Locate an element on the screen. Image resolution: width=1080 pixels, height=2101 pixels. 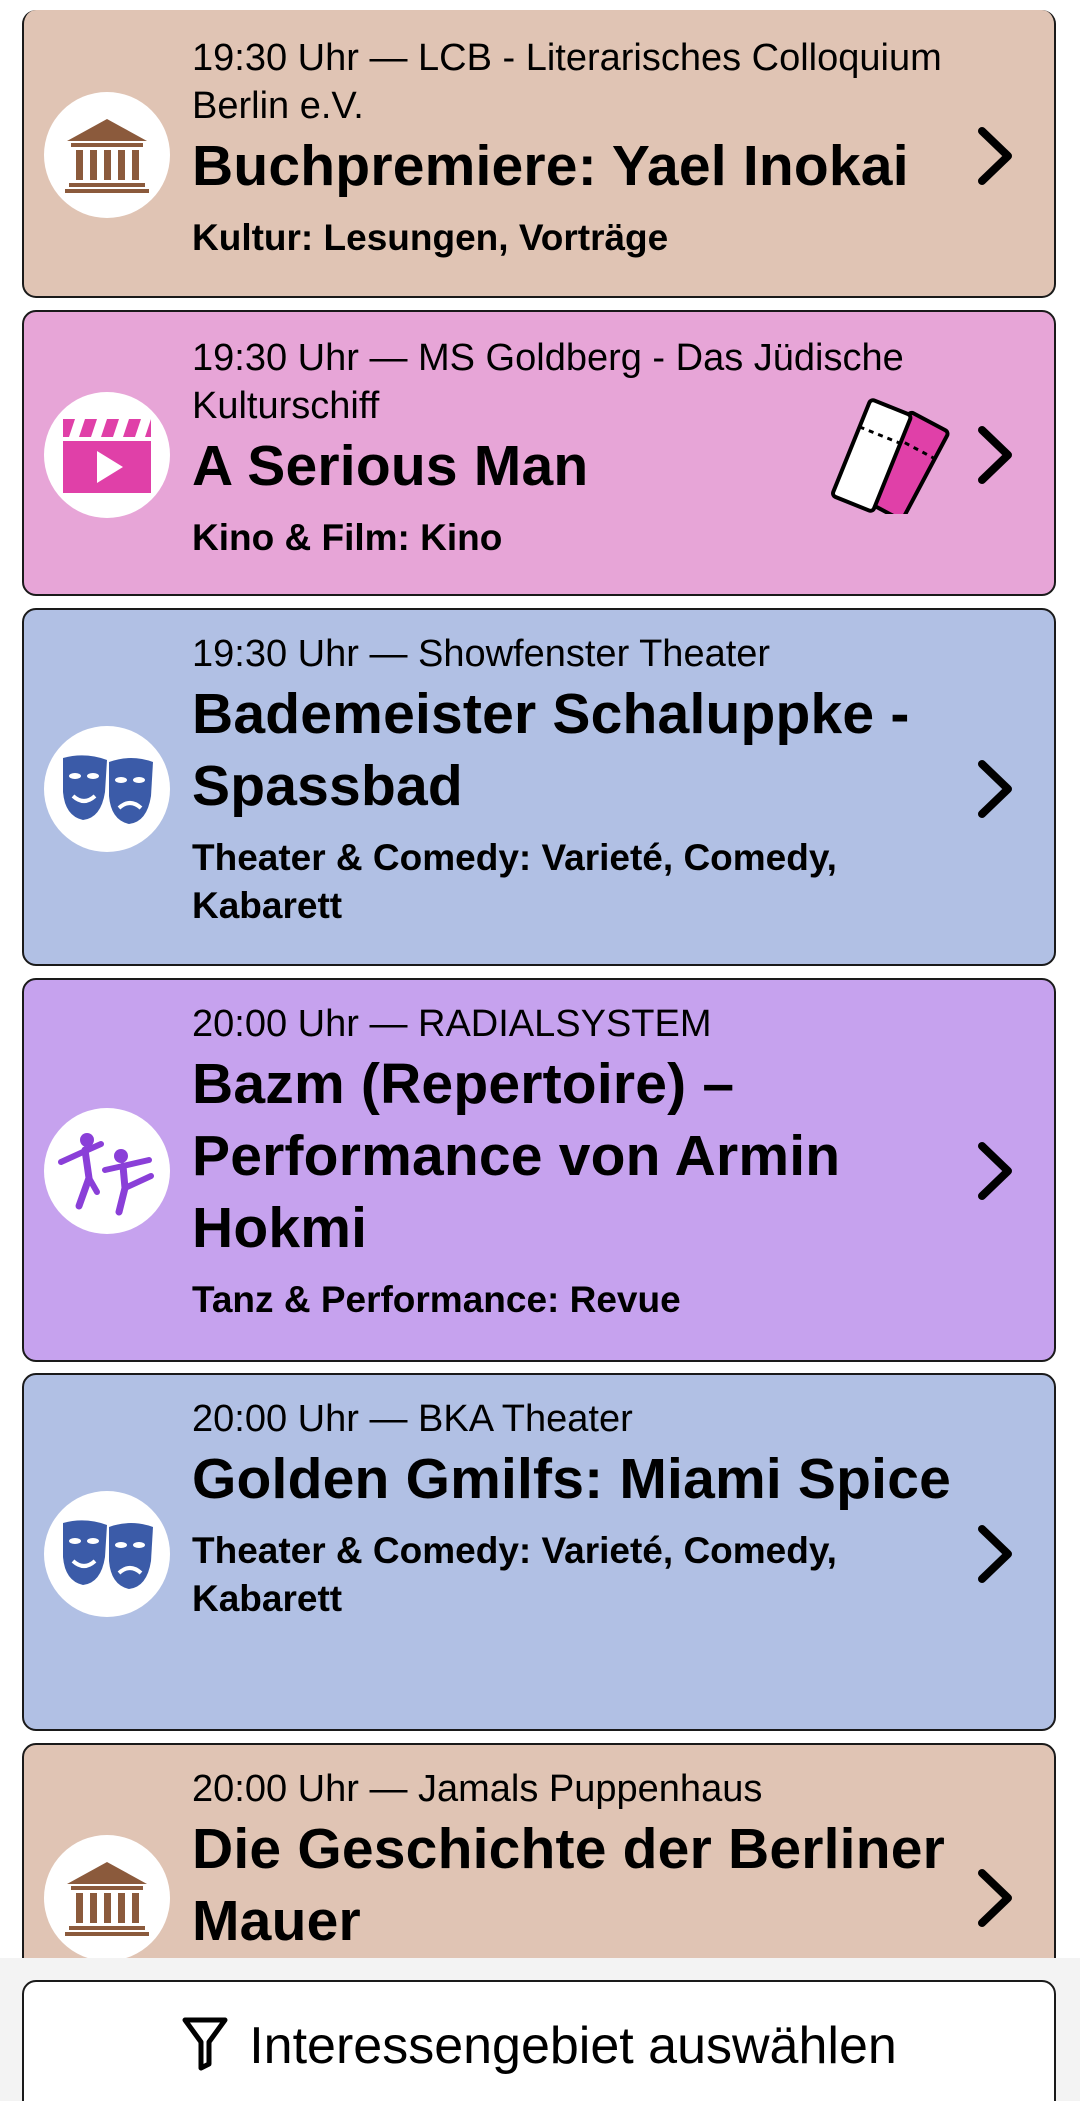
film-clapper-icon is located at coordinates (107, 455).